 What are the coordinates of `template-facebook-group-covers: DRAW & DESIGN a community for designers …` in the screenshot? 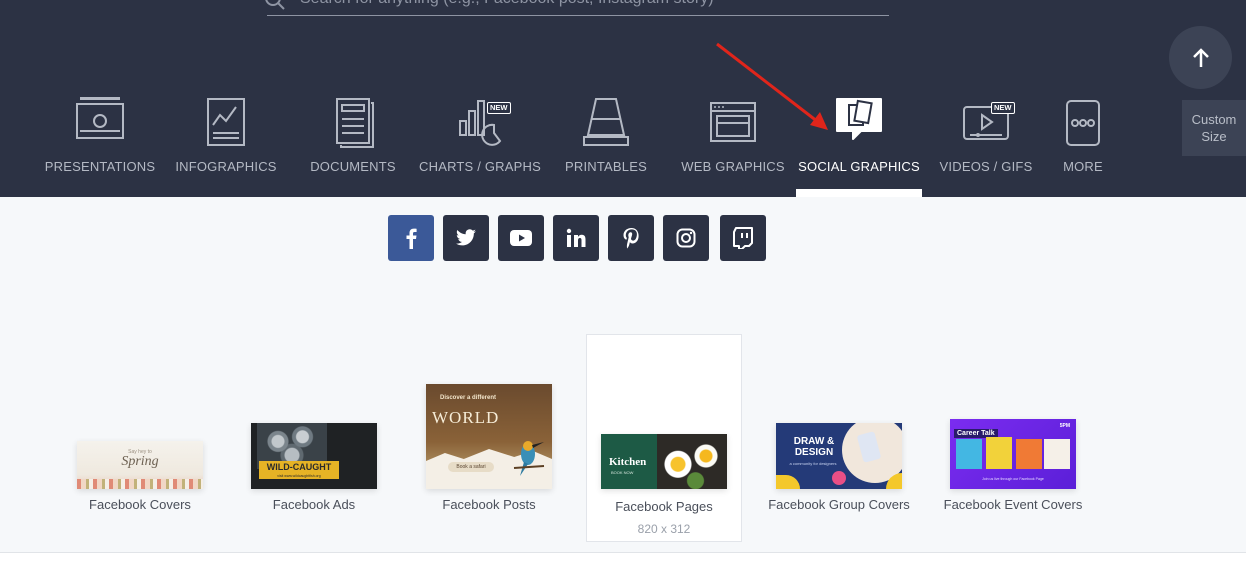 It's located at (839, 435).